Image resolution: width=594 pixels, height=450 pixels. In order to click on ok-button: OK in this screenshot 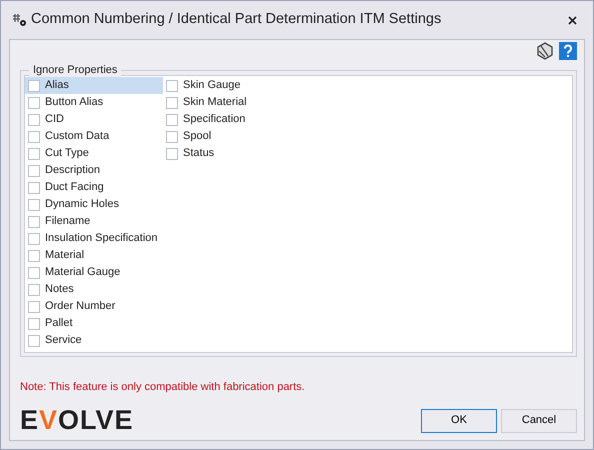, I will do `click(459, 420)`.